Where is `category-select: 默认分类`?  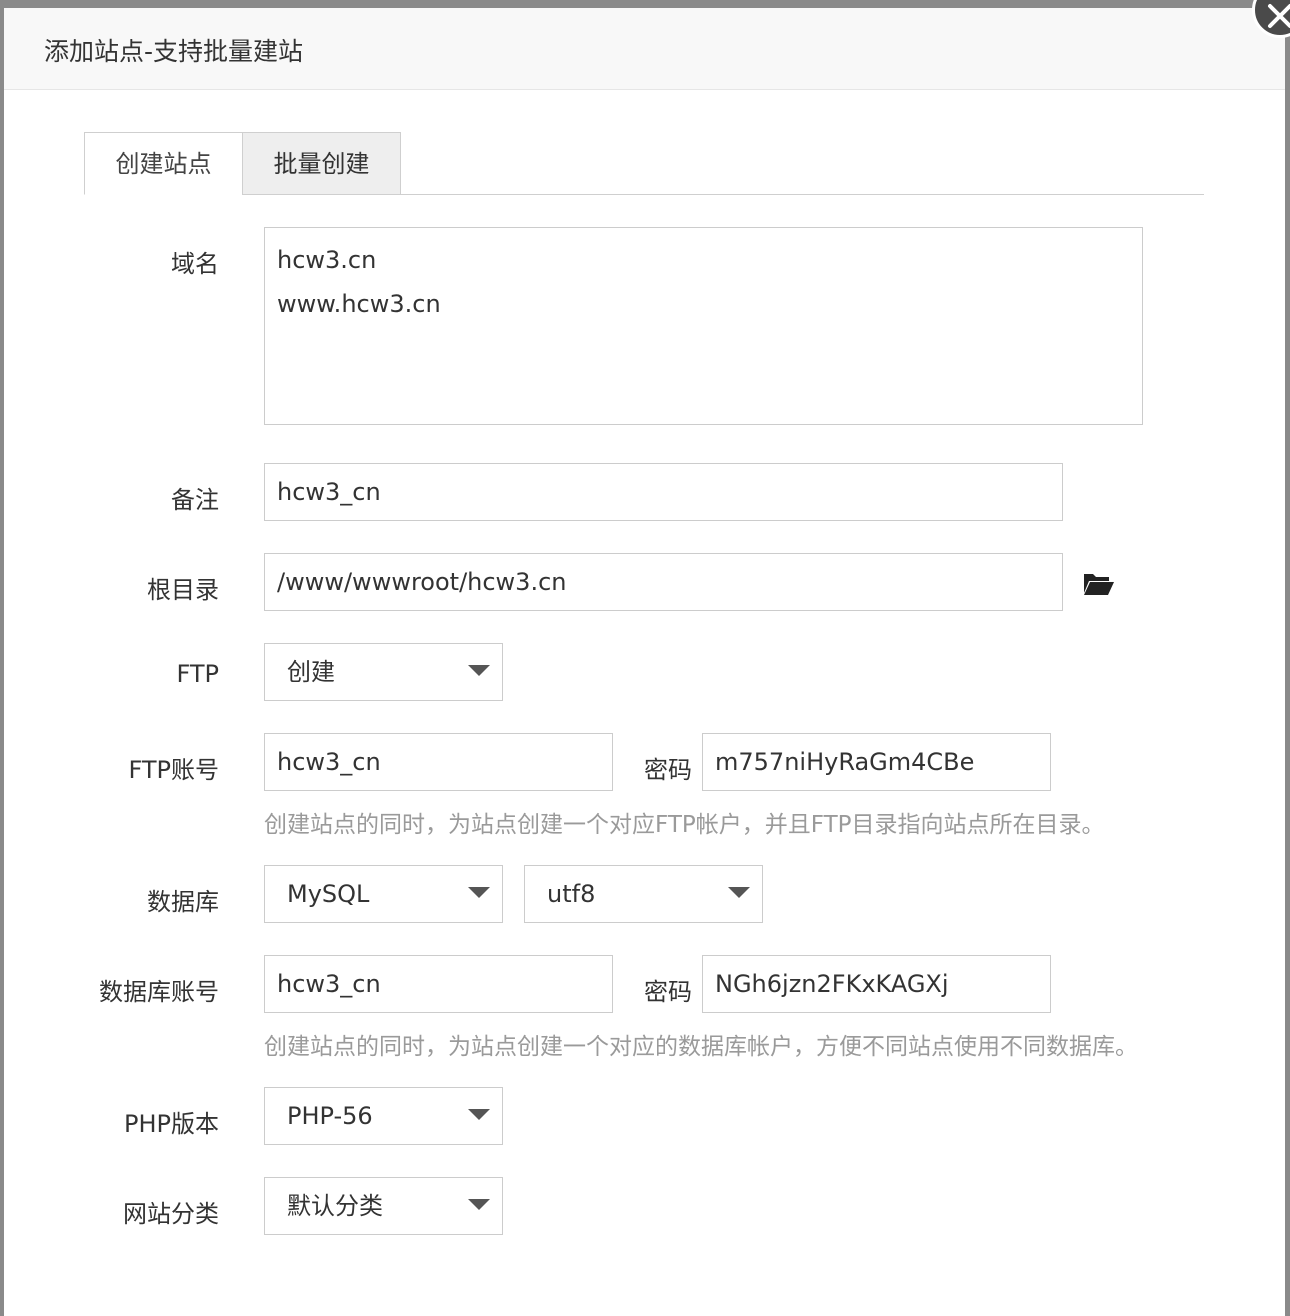
category-select: 默认分类 is located at coordinates (383, 1206).